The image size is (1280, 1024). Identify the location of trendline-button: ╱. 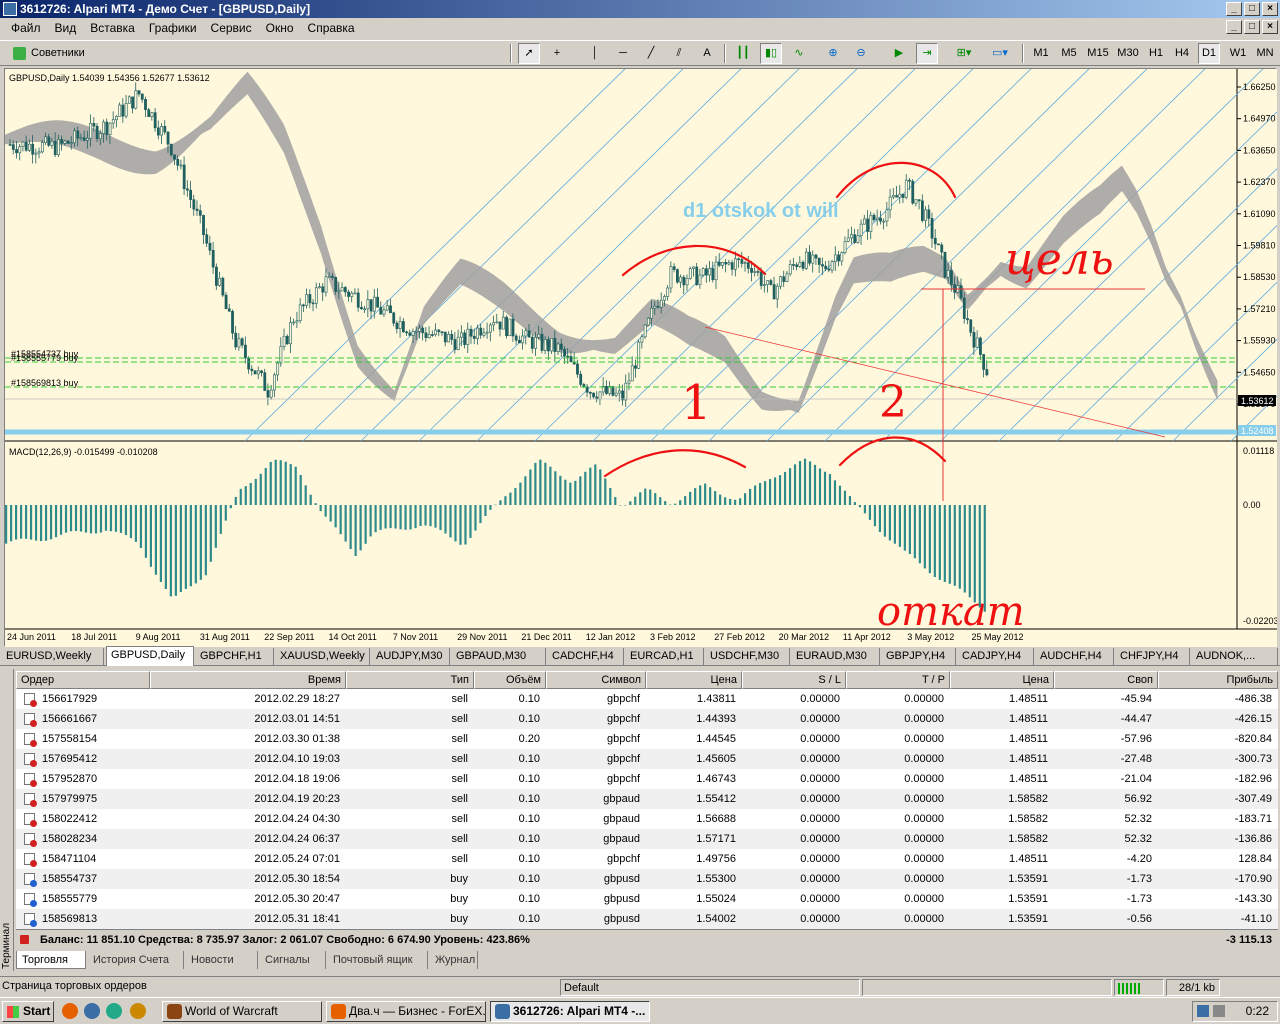
(651, 53).